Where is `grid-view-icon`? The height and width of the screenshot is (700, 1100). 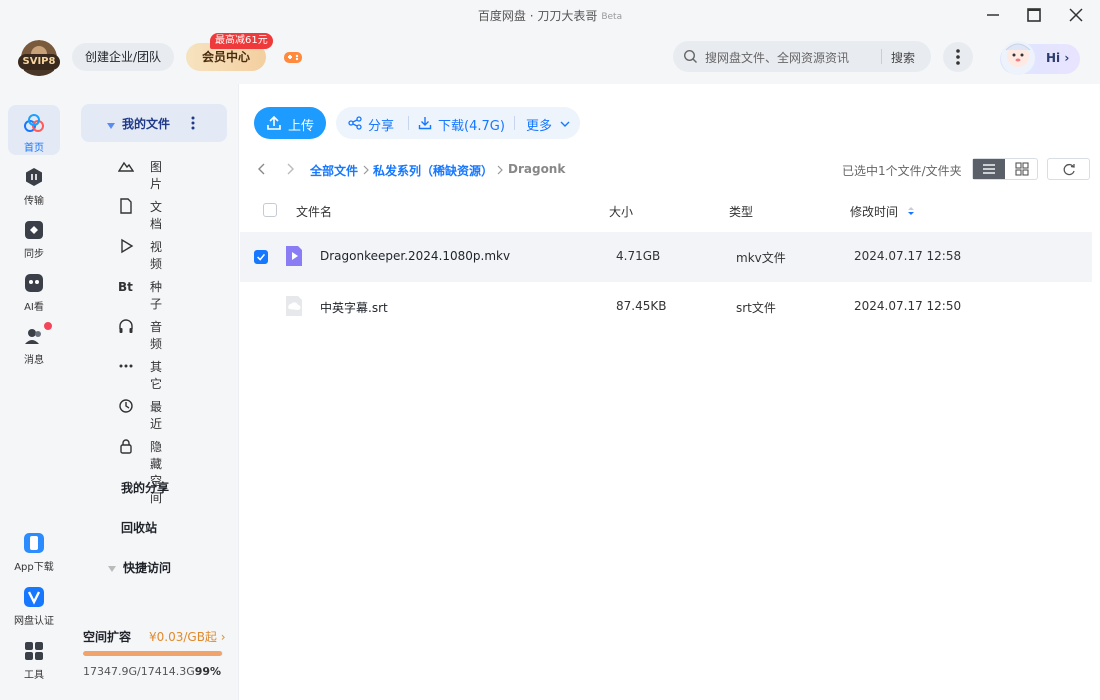
grid-view-icon is located at coordinates (1021, 169).